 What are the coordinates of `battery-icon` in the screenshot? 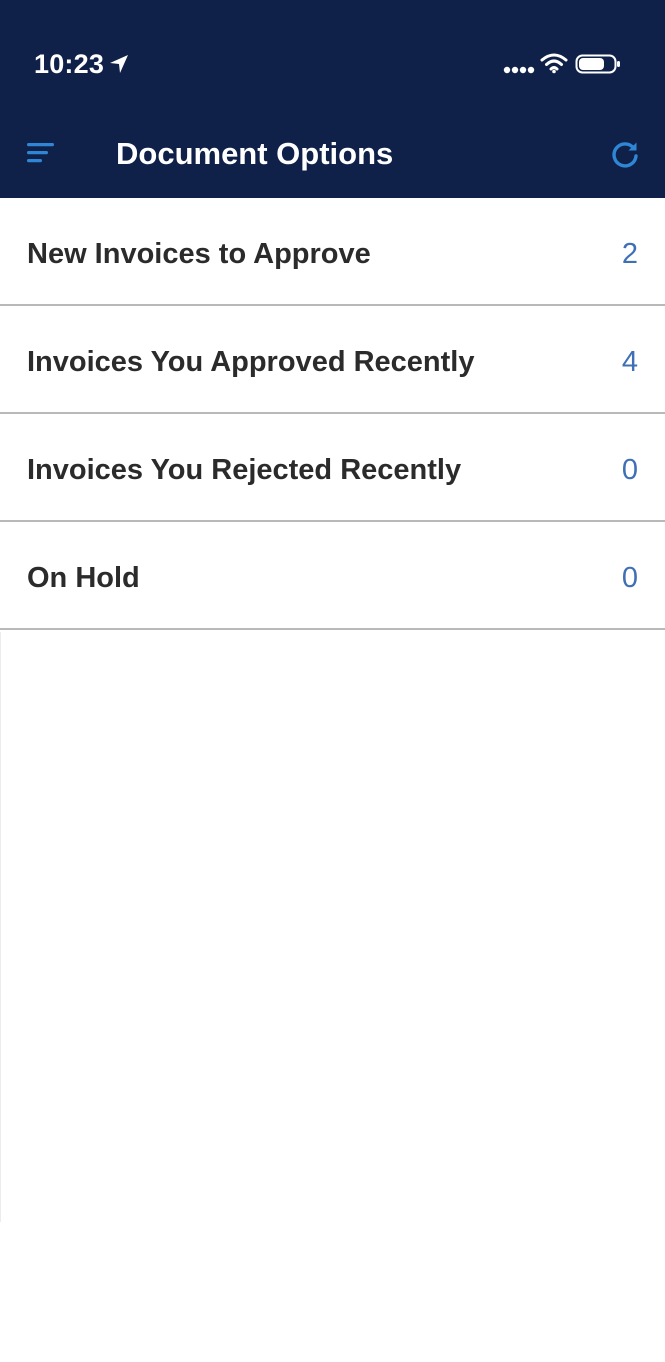 It's located at (597, 64).